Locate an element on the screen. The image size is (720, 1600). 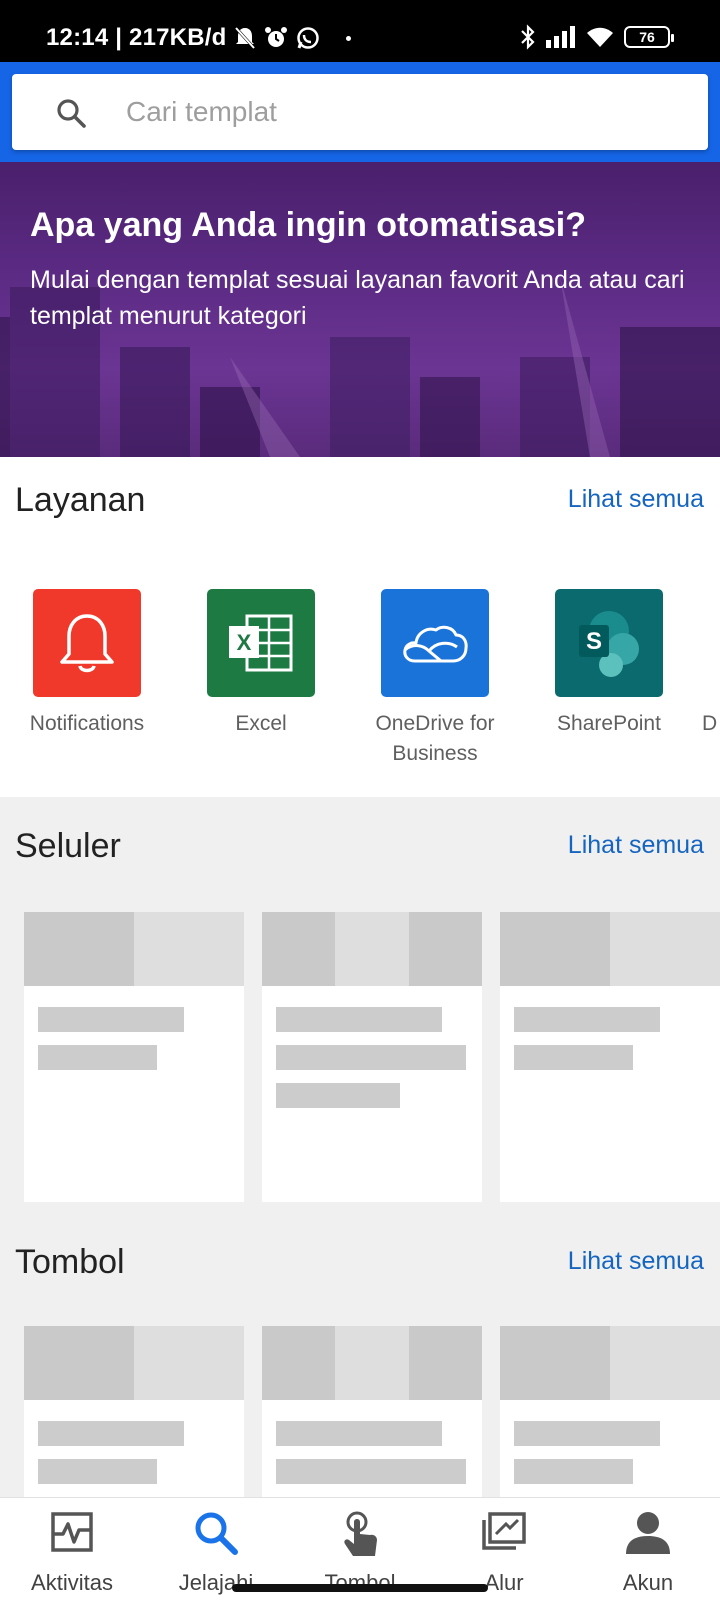
buttons-see-all-link: Lihat semua is located at coordinates (636, 1261).